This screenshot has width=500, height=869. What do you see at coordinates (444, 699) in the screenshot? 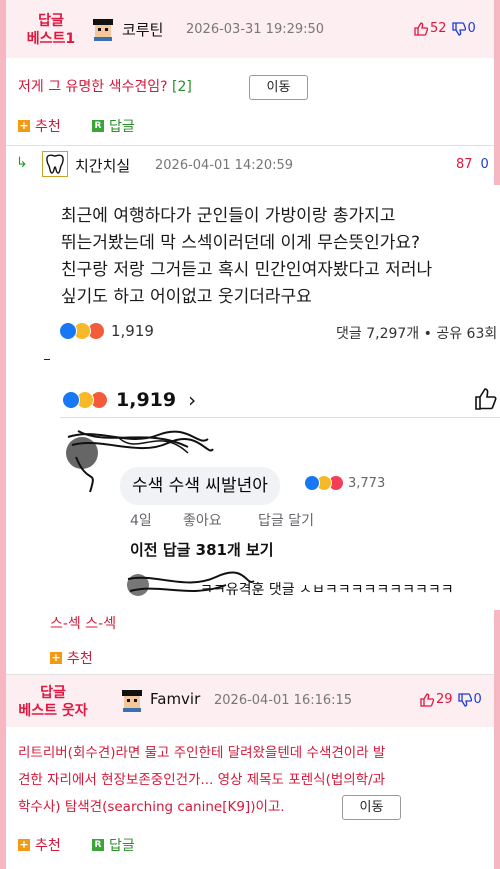
I see `upvote-count: 29` at bounding box center [444, 699].